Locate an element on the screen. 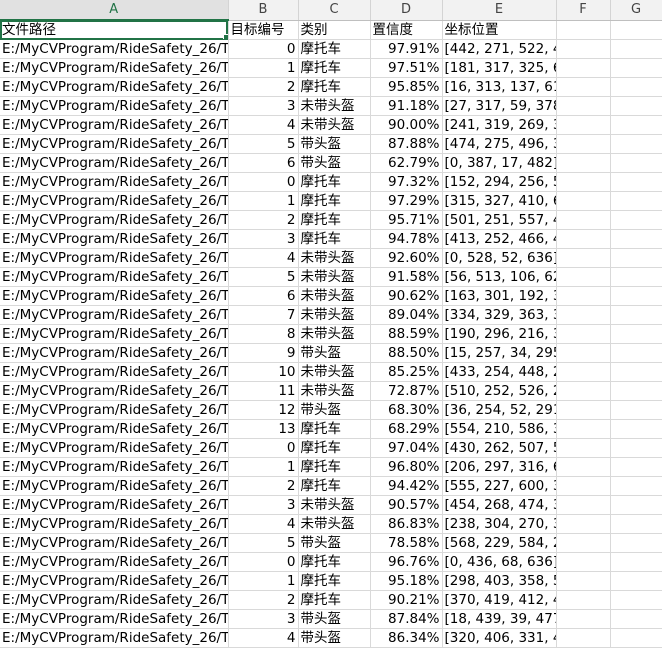 The width and height of the screenshot is (662, 651). cell-coordinates: [56, 513, 106, 624] is located at coordinates (499, 277).